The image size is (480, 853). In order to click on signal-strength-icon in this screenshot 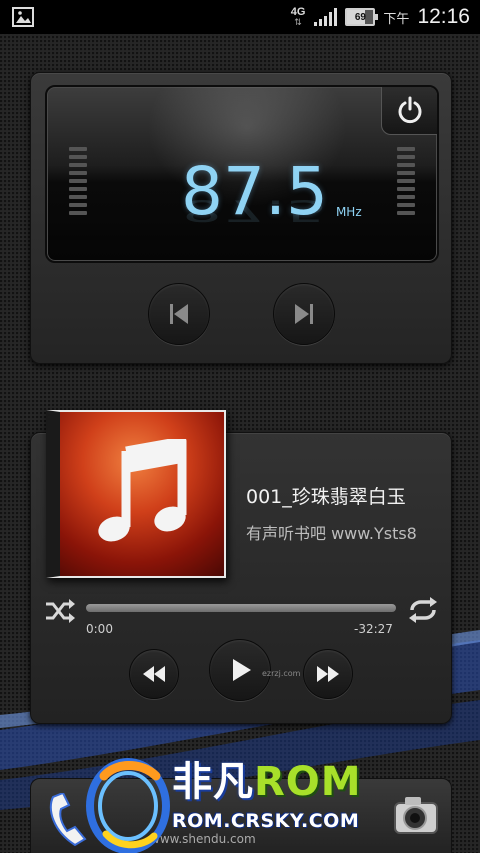, I will do `click(326, 17)`.